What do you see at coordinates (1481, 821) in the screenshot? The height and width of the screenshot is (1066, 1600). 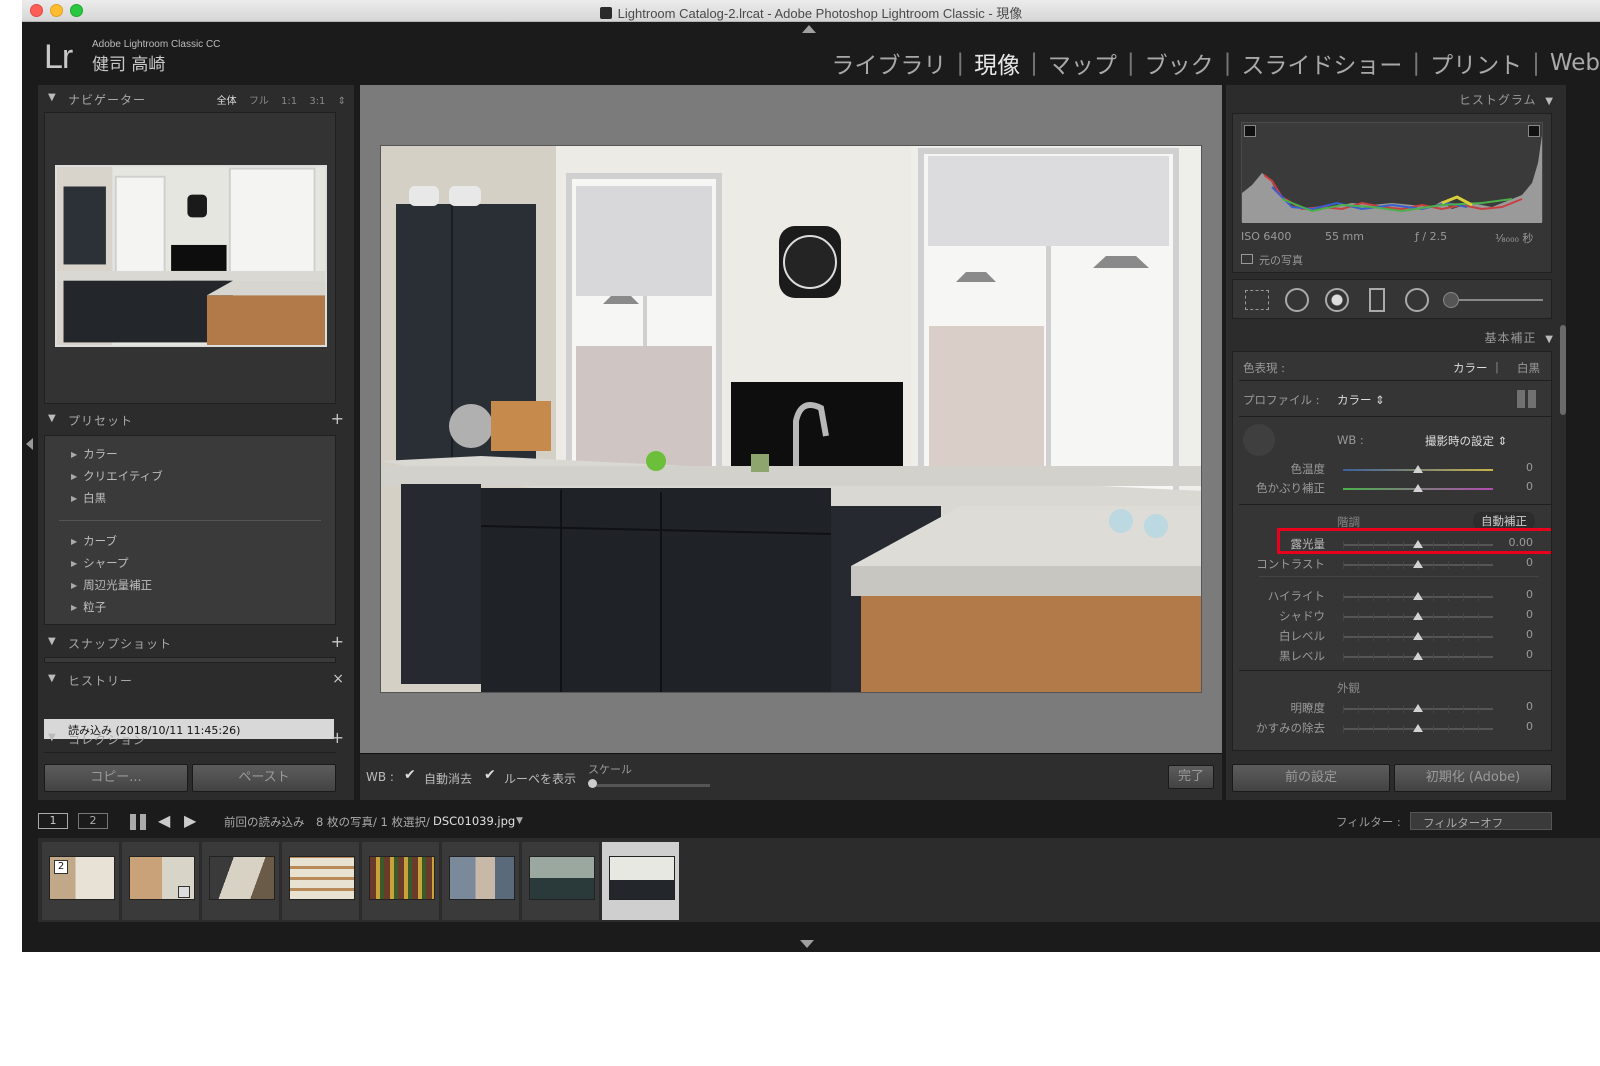 I see `filter-dropdown: フィルターオフ` at bounding box center [1481, 821].